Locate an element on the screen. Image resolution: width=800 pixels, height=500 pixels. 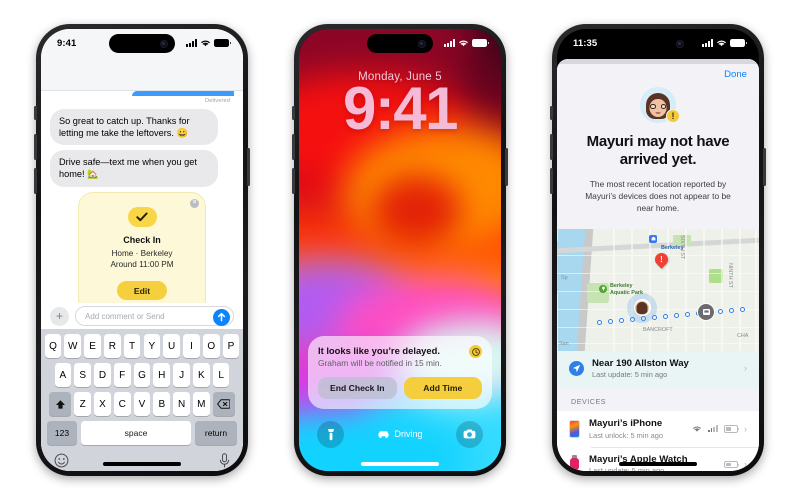
backspace-icon is located at coordinates (223, 404).